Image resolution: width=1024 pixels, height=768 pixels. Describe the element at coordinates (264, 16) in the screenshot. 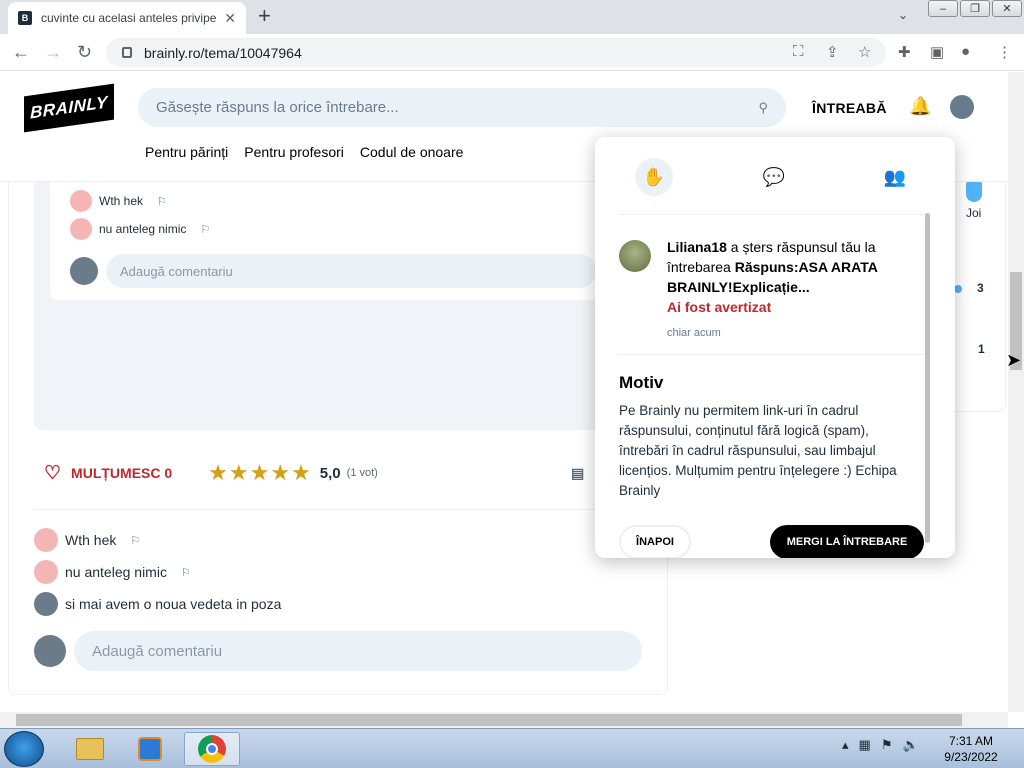

I see `new-tab-icon: +` at that location.